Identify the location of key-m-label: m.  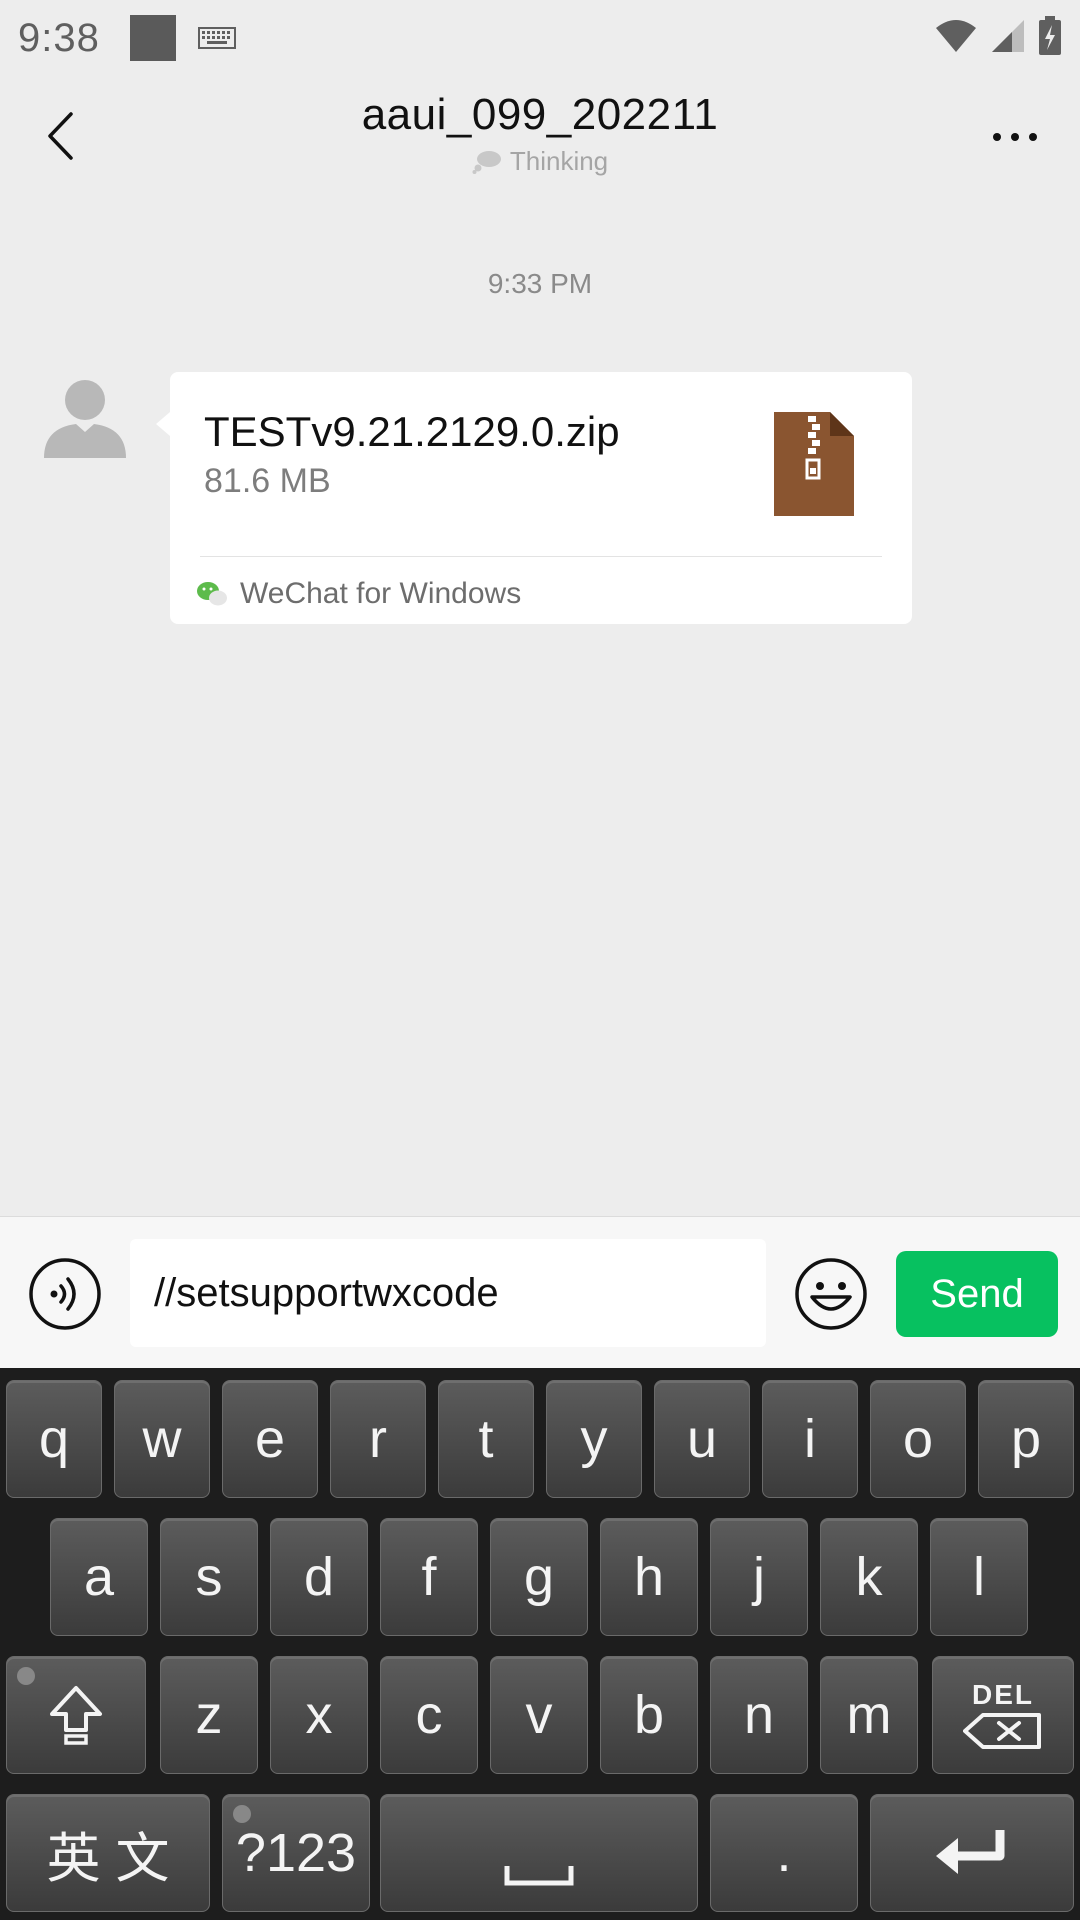
(869, 1715).